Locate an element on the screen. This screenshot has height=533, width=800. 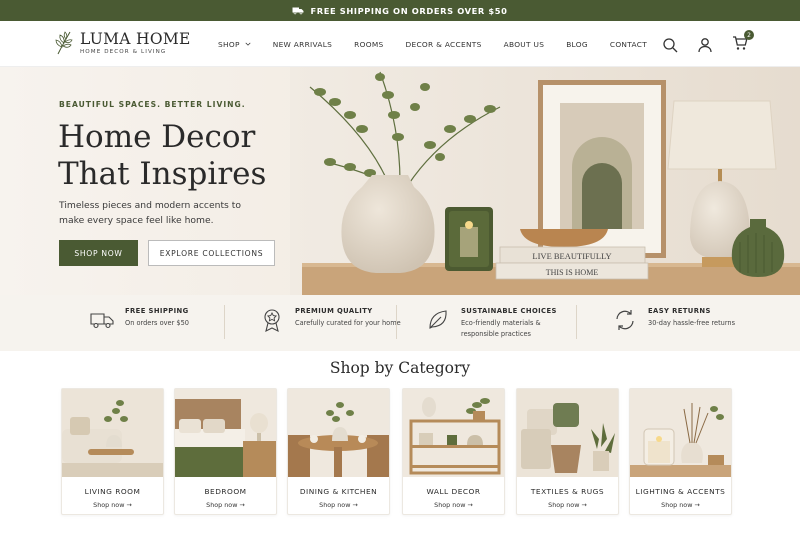
feature-text: 30-day hassle-free returns is located at coordinates (692, 323).